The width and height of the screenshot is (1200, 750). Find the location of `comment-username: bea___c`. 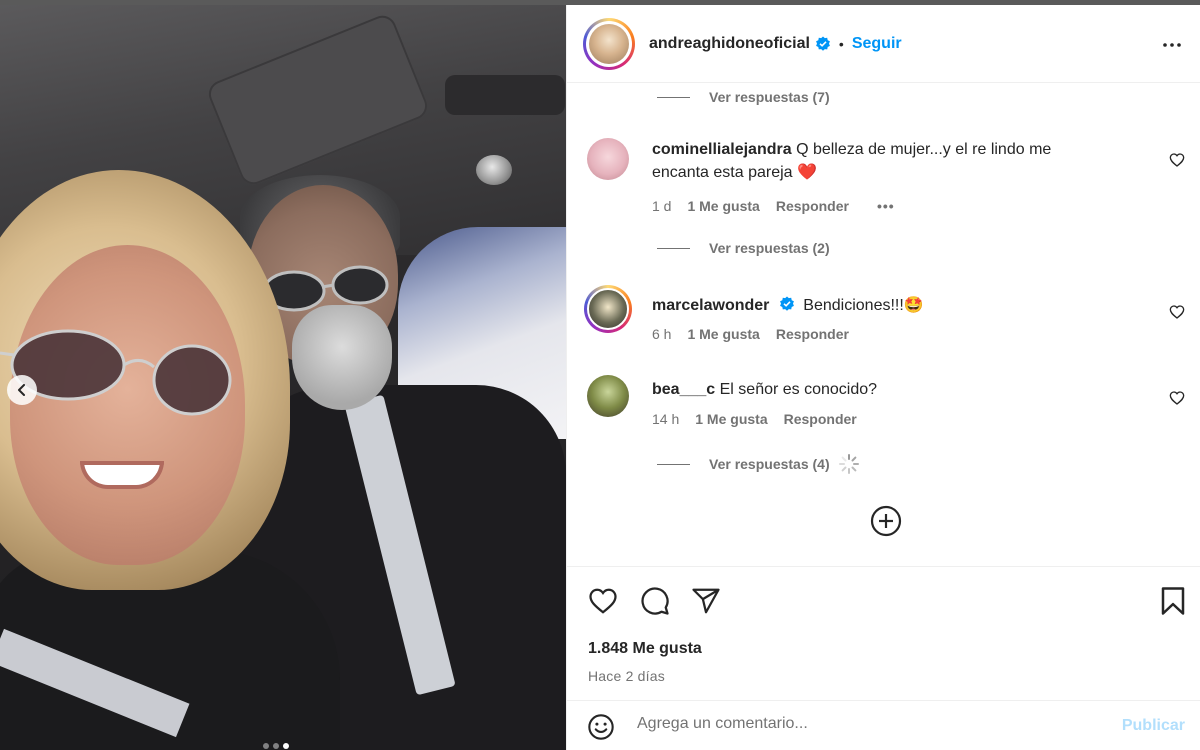

comment-username: bea___c is located at coordinates (683, 389).